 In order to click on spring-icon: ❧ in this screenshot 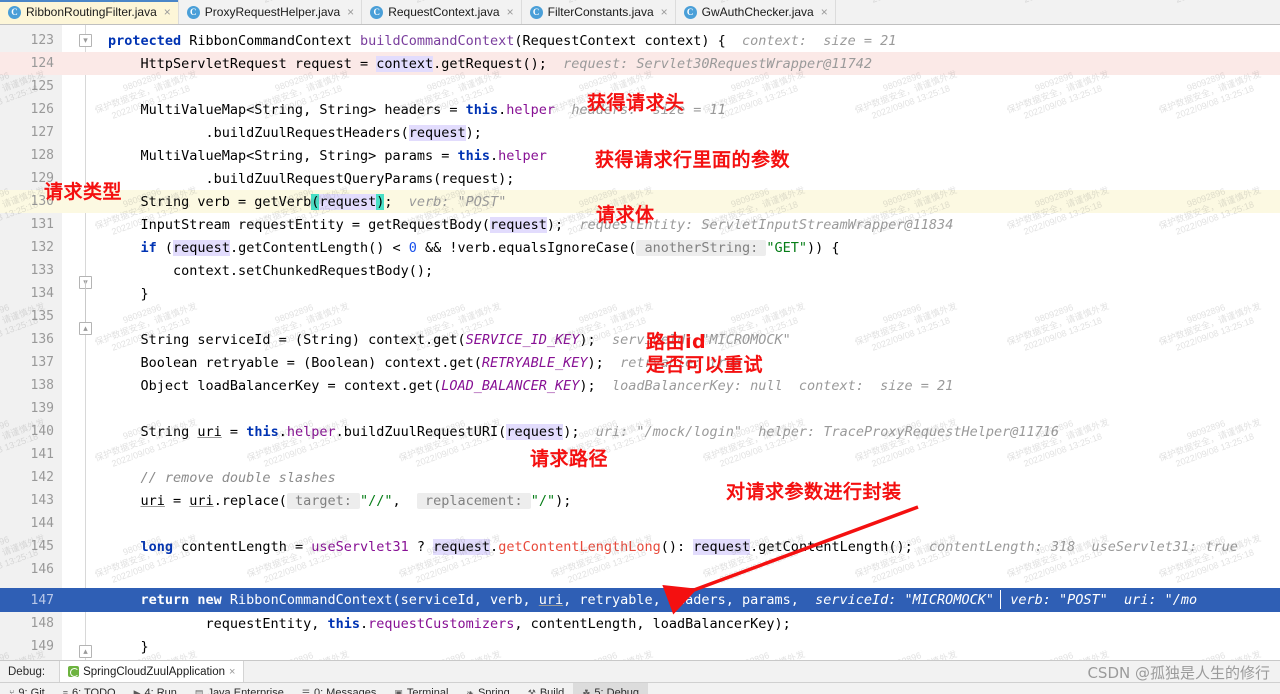, I will do `click(470, 691)`.